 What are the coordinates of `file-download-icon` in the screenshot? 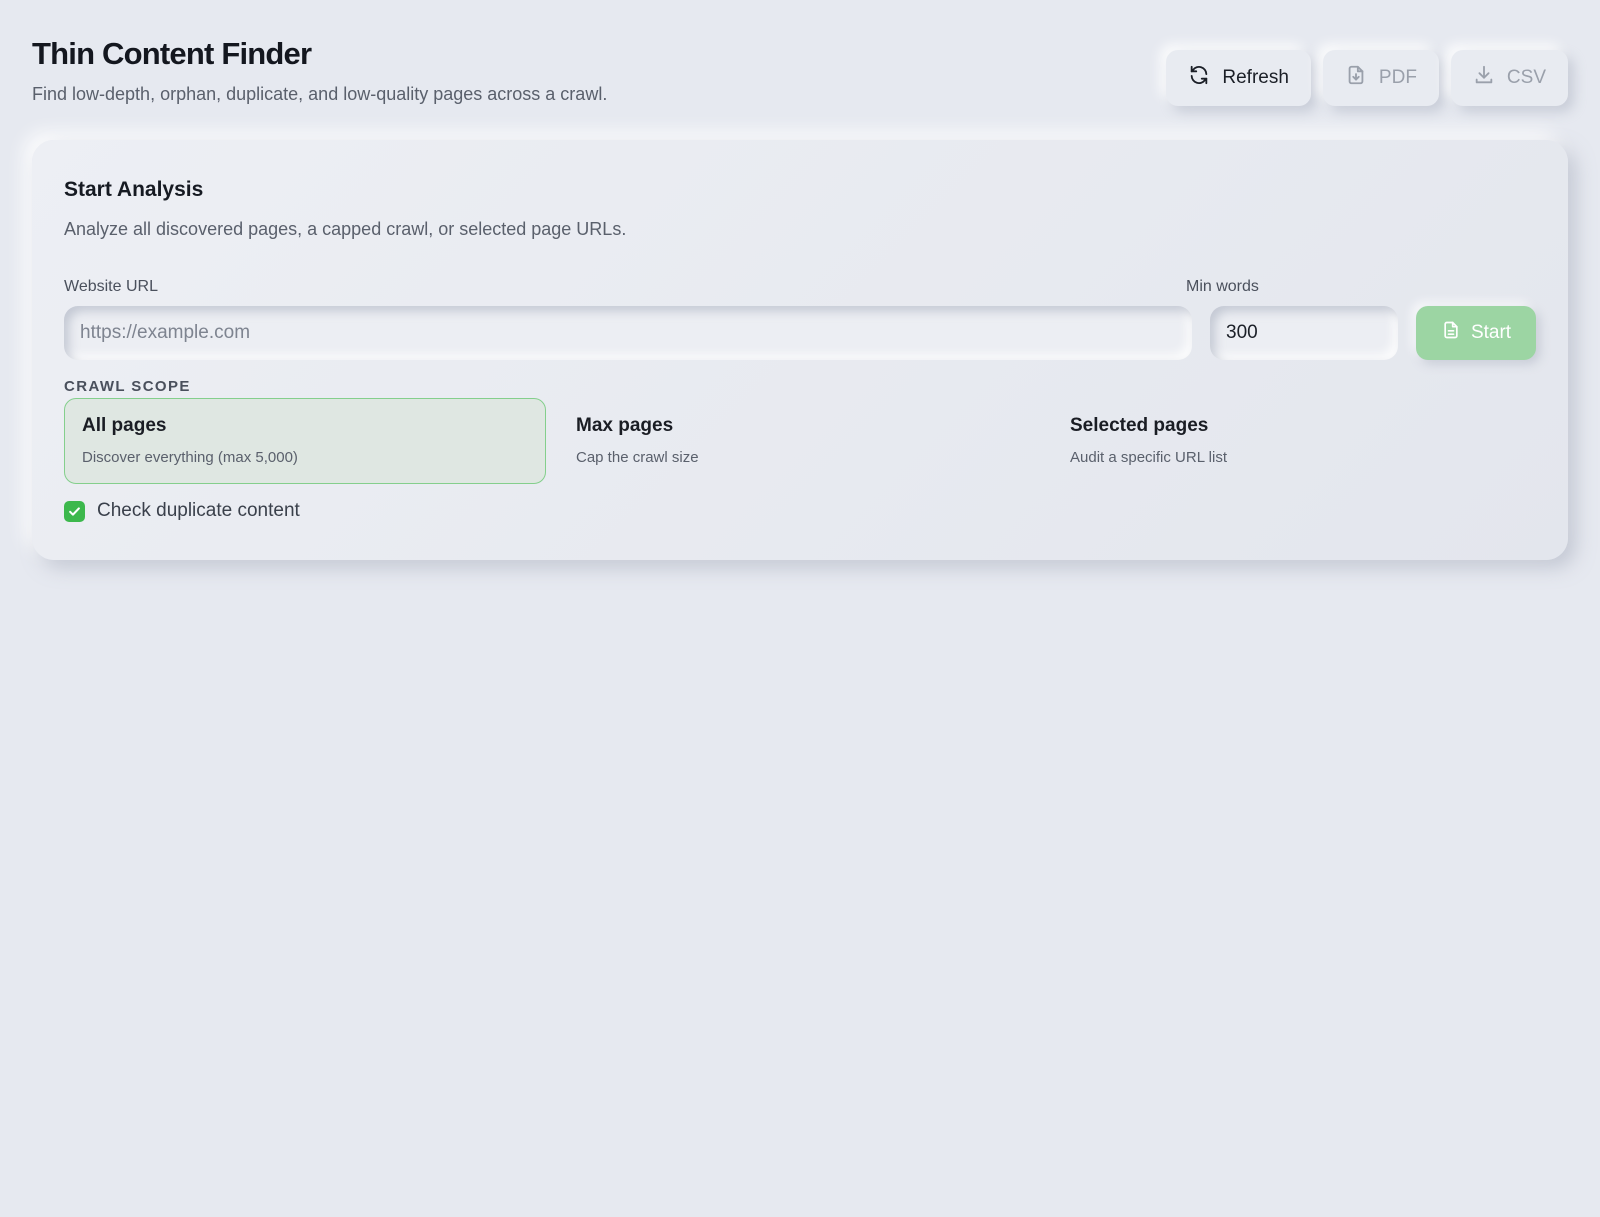 It's located at (1356, 78).